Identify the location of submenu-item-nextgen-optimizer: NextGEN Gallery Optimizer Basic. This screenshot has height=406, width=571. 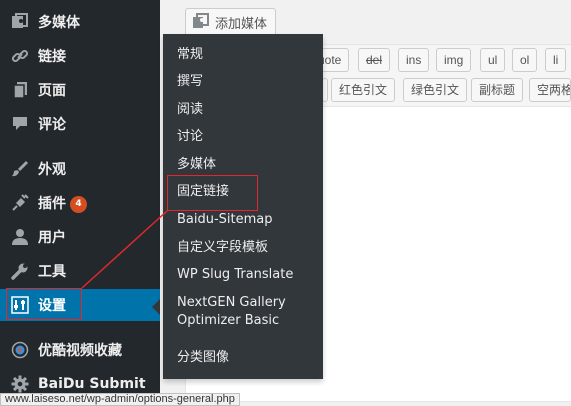
(239, 312).